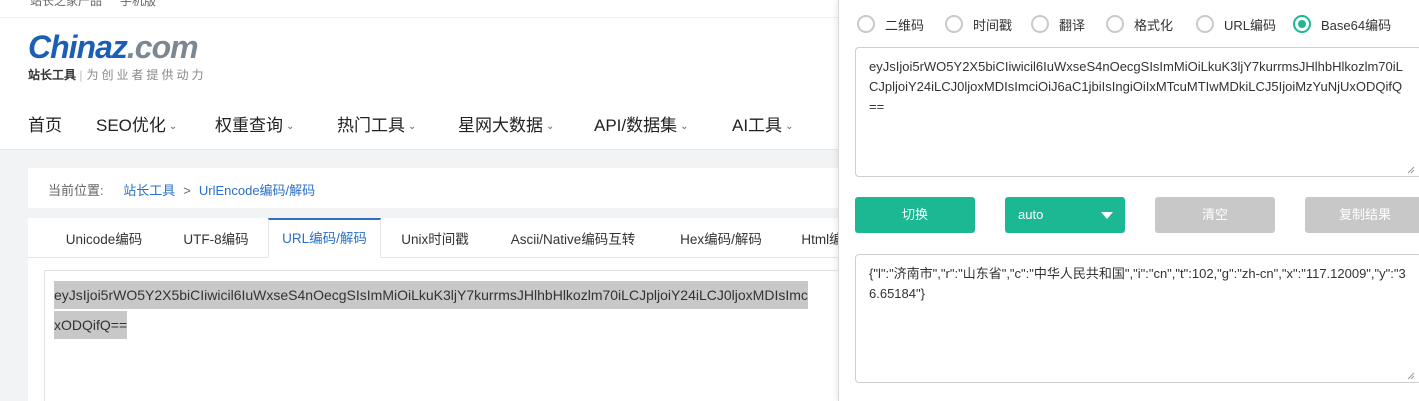 The width and height of the screenshot is (1419, 401). What do you see at coordinates (45, 123) in the screenshot?
I see `nav-item-home: 首页` at bounding box center [45, 123].